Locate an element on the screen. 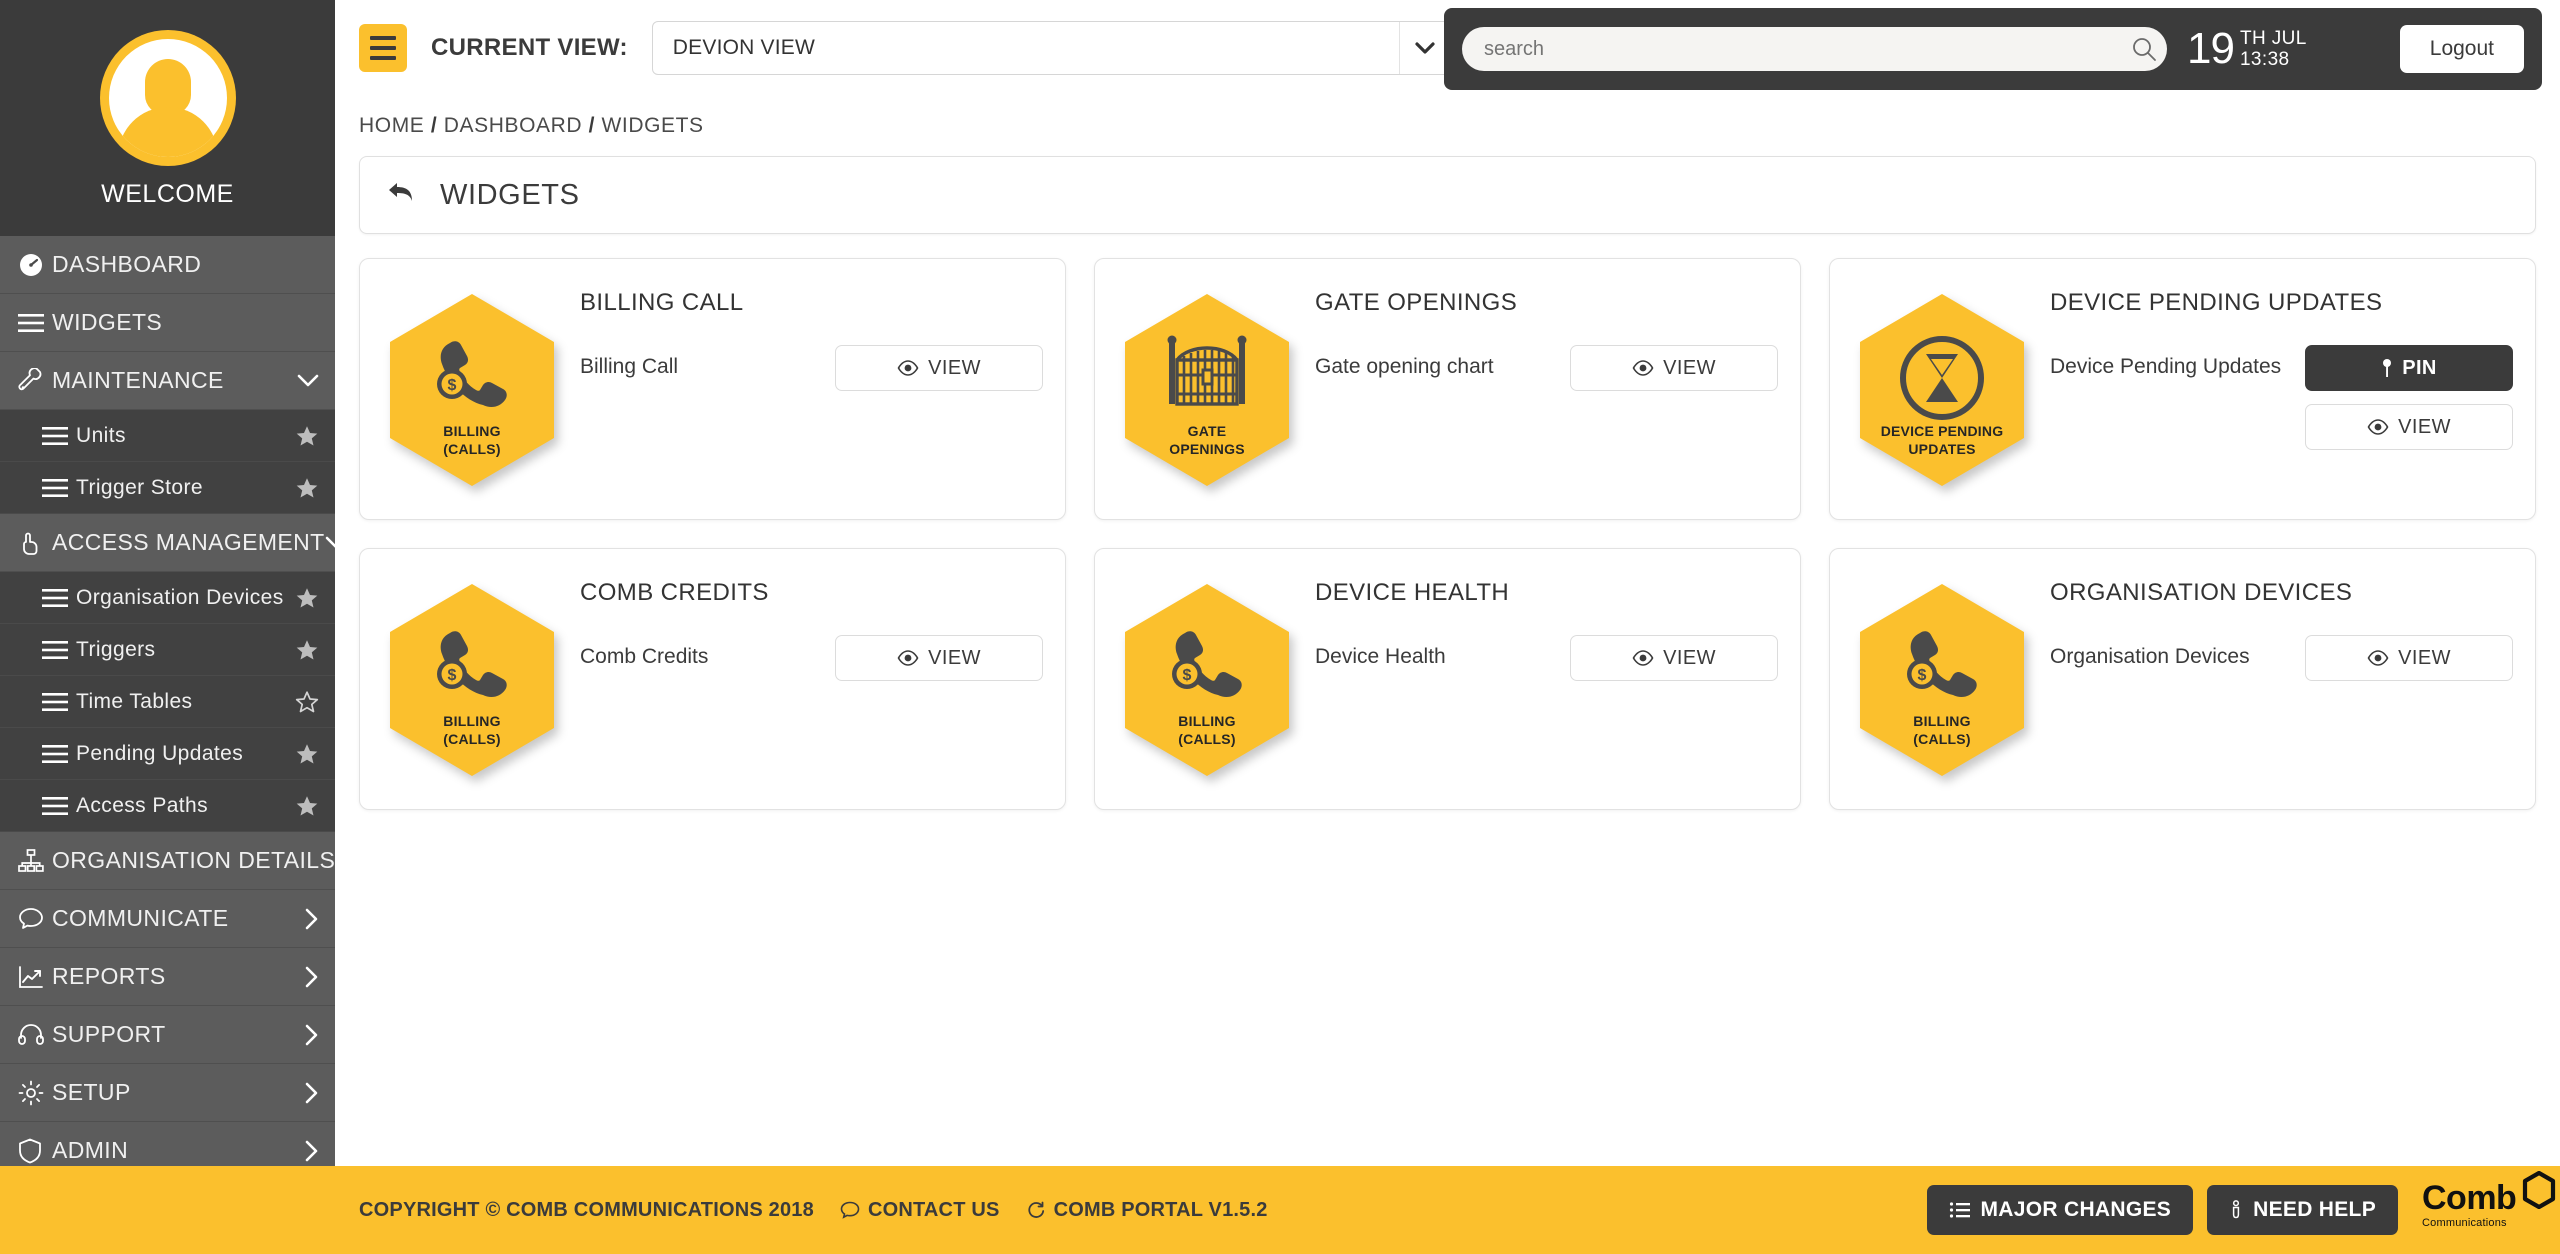 The height and width of the screenshot is (1254, 2560). sitemap-icon is located at coordinates (35, 860).